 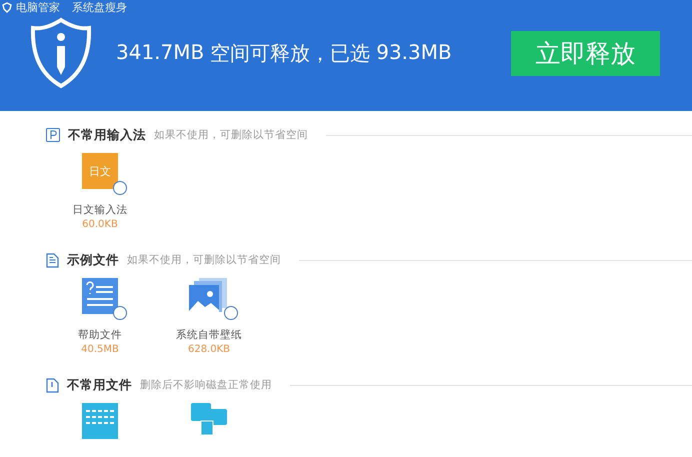 I want to click on window-title: 系统盘瘦身, so click(x=99, y=7).